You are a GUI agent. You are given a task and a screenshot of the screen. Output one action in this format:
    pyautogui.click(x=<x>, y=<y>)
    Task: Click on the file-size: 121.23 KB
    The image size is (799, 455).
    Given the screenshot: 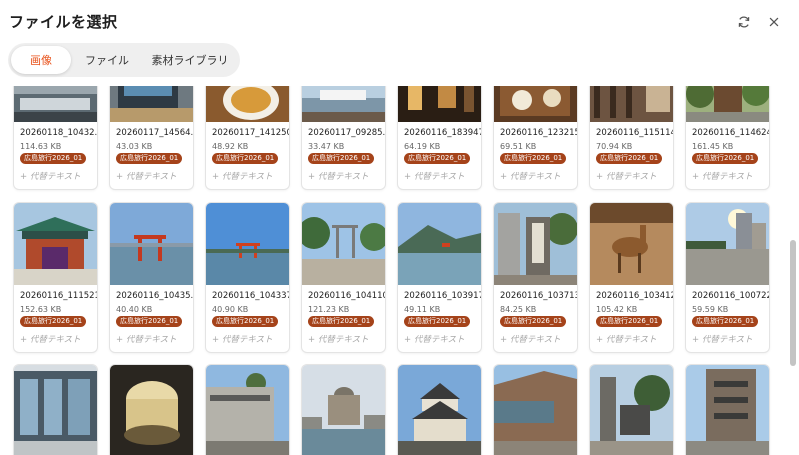 What is the action you would take?
    pyautogui.click(x=329, y=309)
    